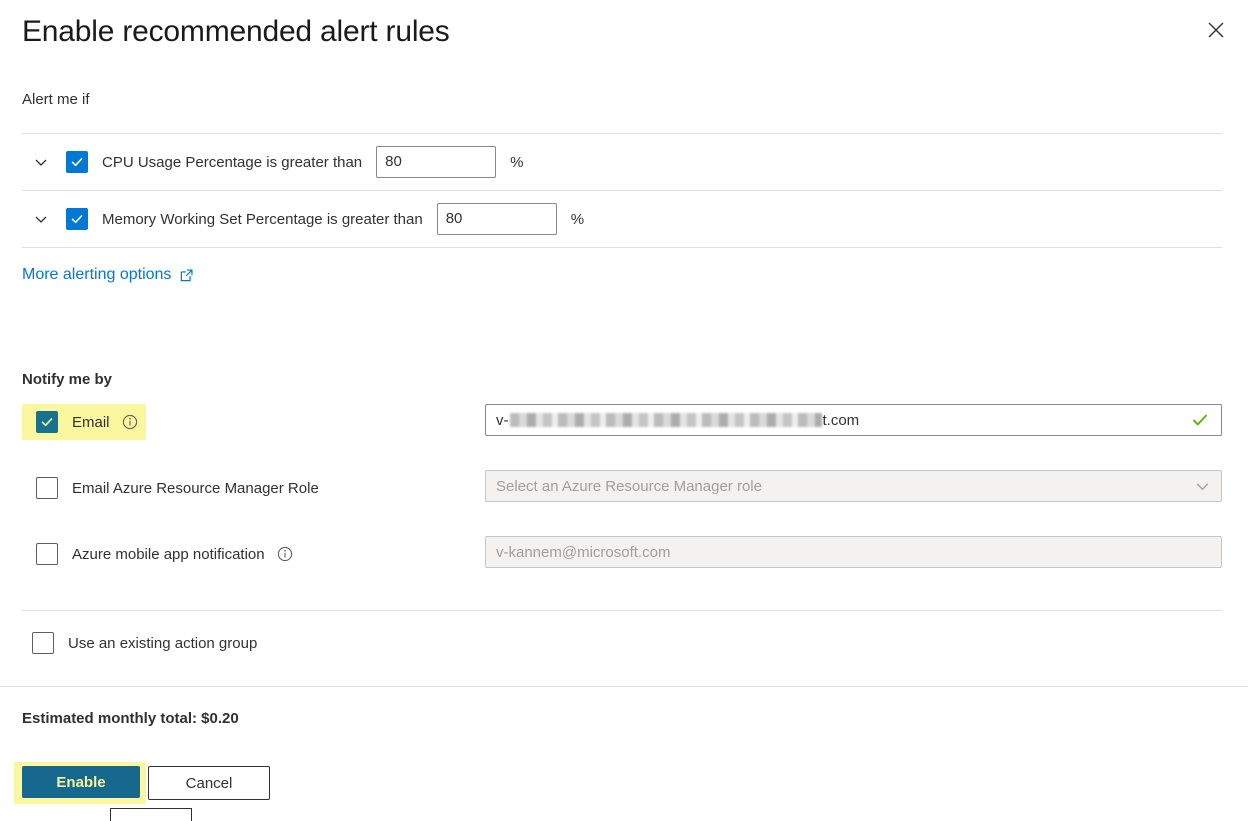 Image resolution: width=1248 pixels, height=821 pixels. I want to click on alert-rule-unit-cpu: %, so click(517, 162).